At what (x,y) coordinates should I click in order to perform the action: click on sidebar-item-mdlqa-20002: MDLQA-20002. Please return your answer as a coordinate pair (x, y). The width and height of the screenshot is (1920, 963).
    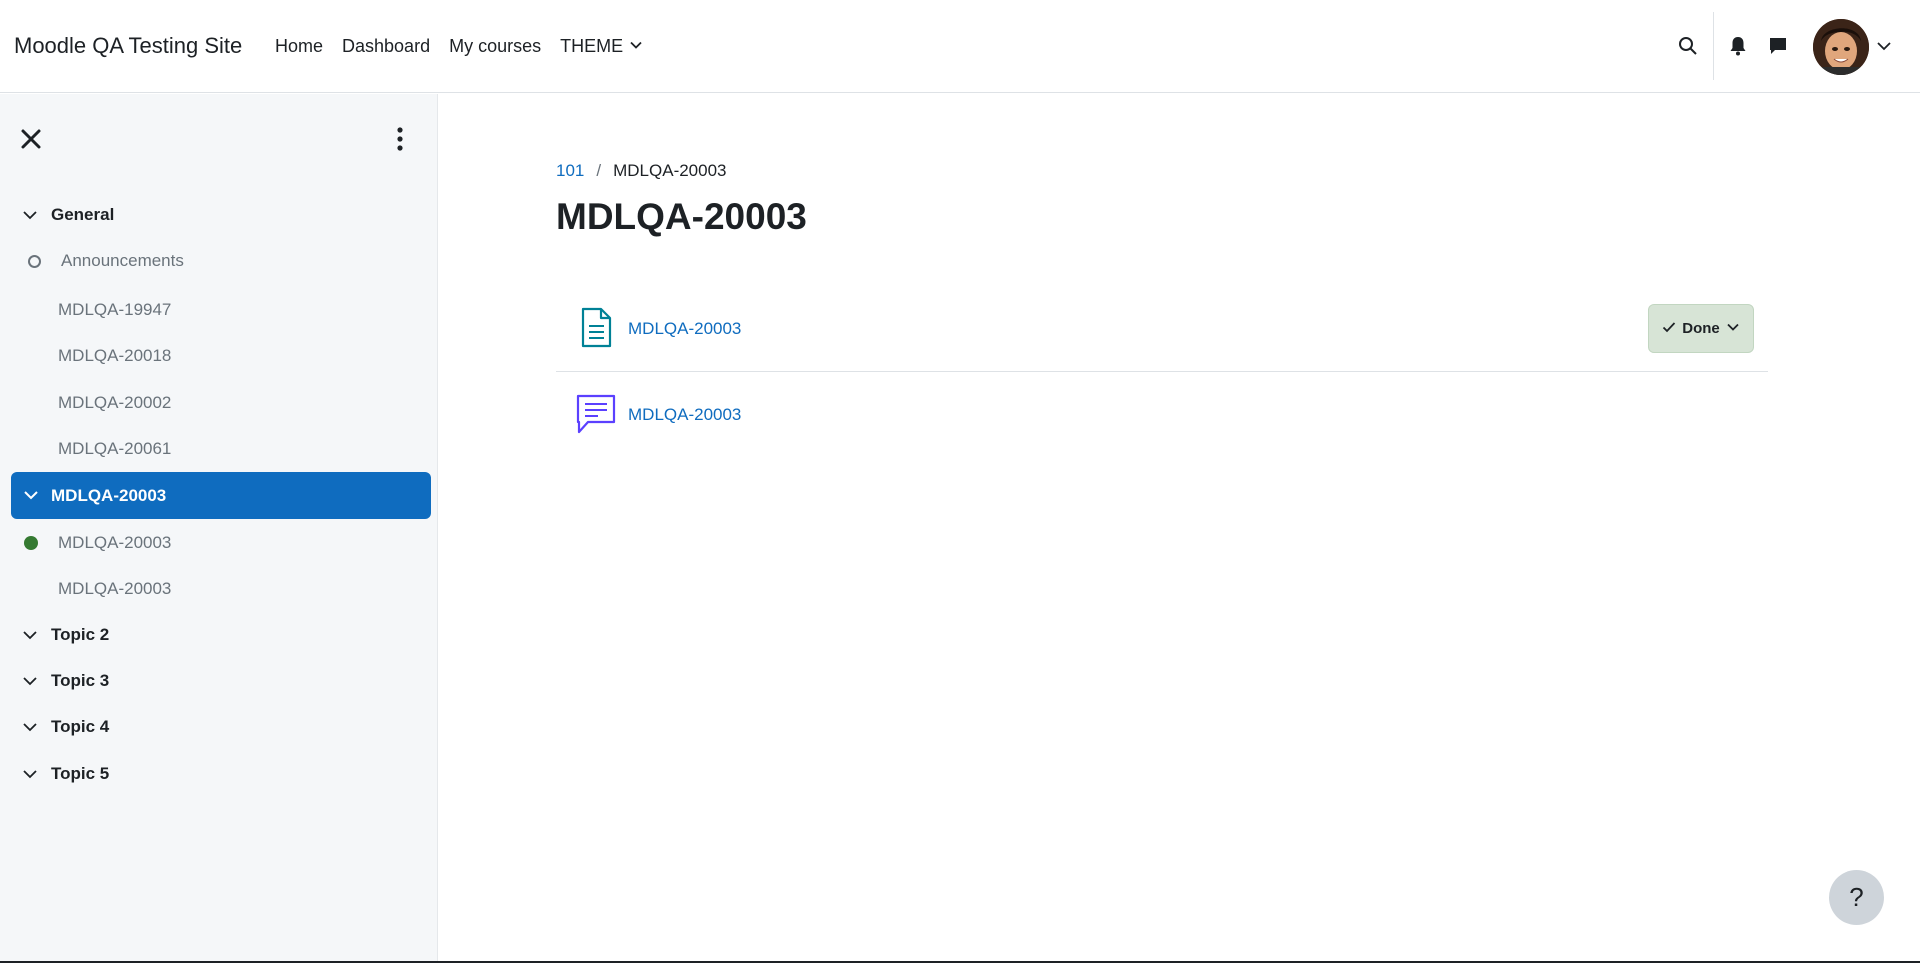
    Looking at the image, I should click on (219, 403).